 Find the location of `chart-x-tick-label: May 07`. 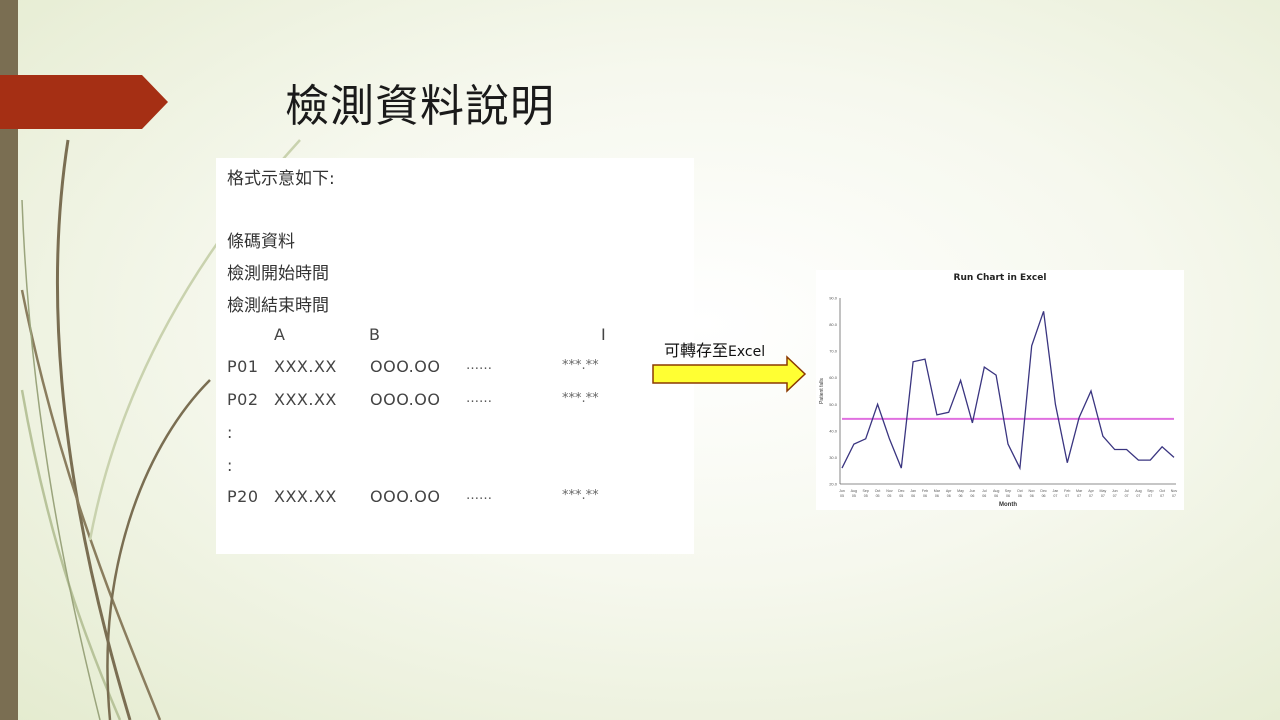

chart-x-tick-label: May 07 is located at coordinates (1102, 493).